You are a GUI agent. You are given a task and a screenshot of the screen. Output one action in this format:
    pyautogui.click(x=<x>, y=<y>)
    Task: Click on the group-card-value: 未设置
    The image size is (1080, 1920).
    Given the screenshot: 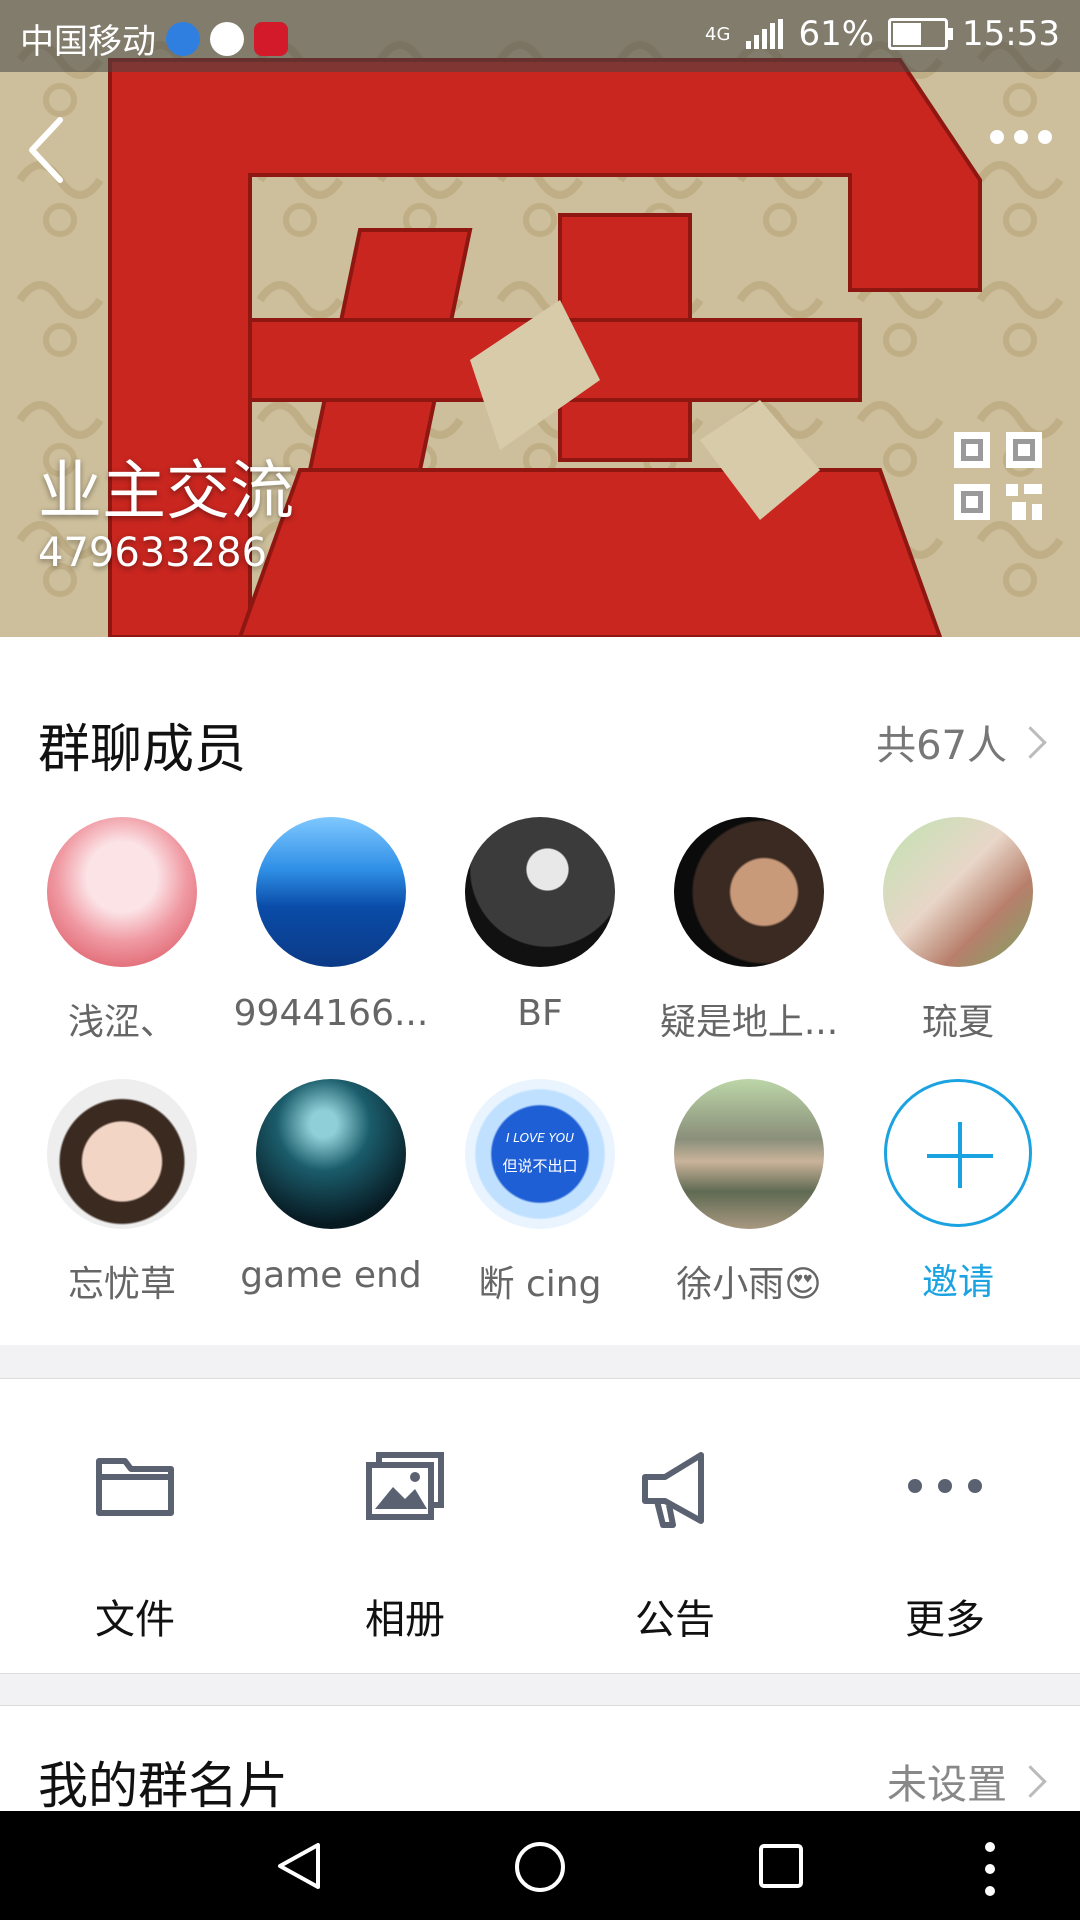 What is the action you would take?
    pyautogui.click(x=947, y=1785)
    